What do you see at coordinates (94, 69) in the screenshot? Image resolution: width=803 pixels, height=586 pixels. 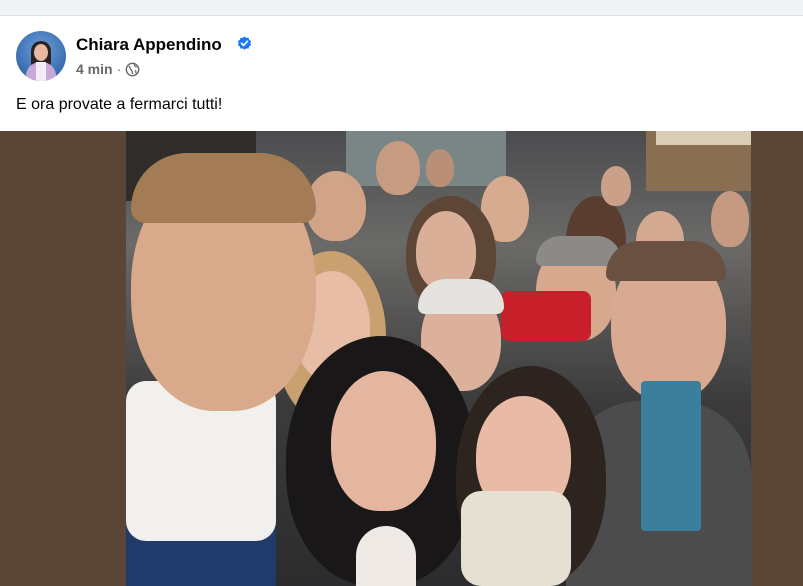 I see `post-timestamp: 4 min` at bounding box center [94, 69].